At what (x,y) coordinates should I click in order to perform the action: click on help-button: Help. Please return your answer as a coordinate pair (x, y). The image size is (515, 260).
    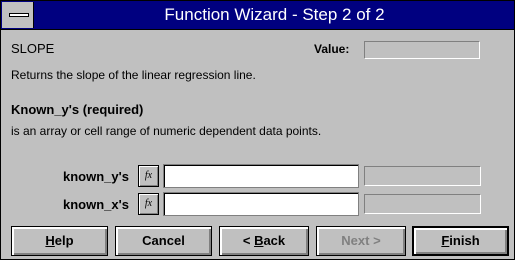
    Looking at the image, I should click on (59, 241).